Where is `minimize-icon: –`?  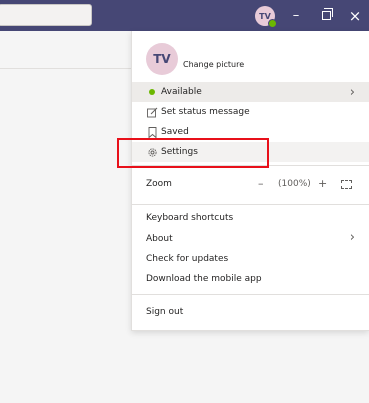 minimize-icon: – is located at coordinates (296, 15).